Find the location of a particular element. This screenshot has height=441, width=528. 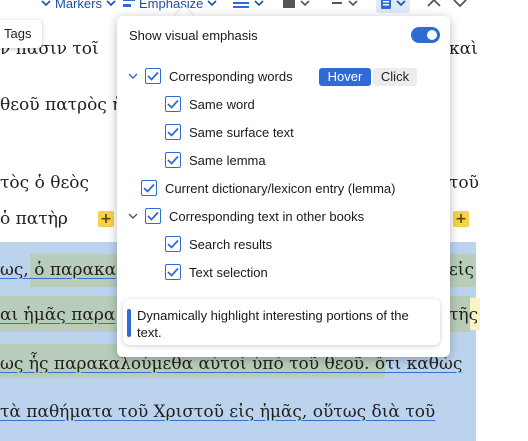

tags-button: Tags is located at coordinates (21, 34).